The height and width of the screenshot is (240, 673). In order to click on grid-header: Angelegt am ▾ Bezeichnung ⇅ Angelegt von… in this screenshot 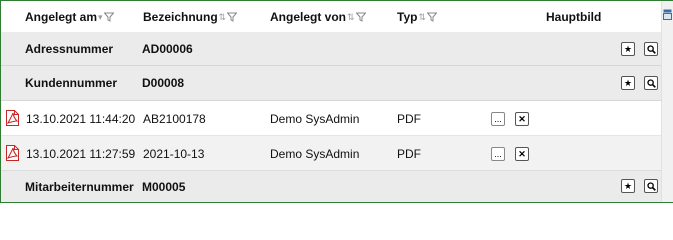, I will do `click(331, 16)`.